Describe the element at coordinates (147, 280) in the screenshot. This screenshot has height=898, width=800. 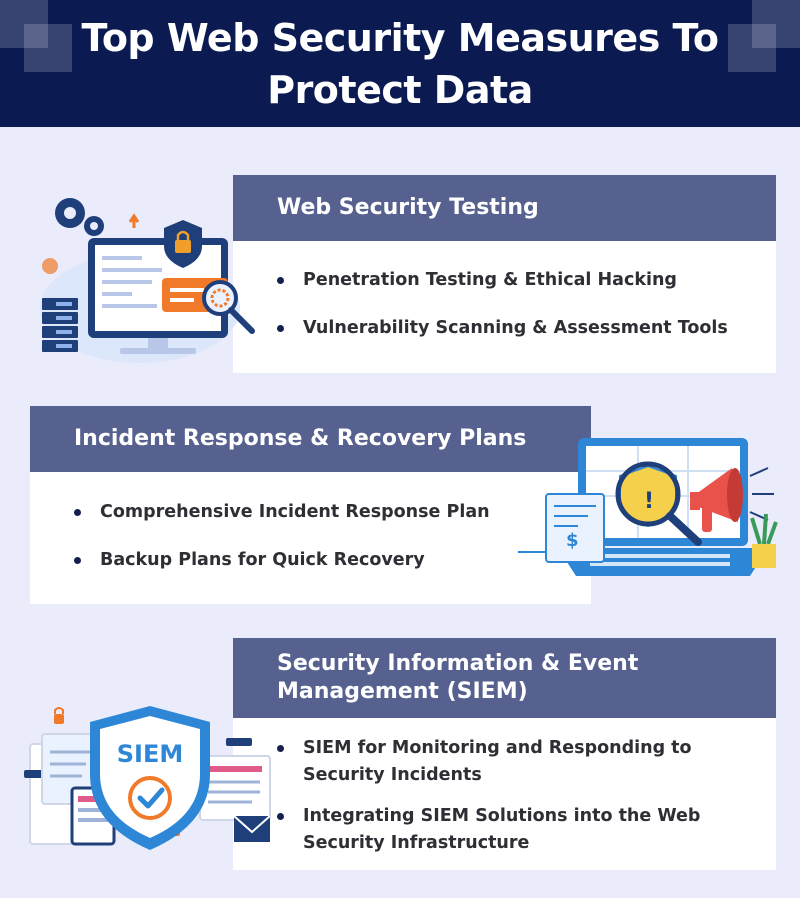
I see `monitor-lock-magnifier-icon` at that location.